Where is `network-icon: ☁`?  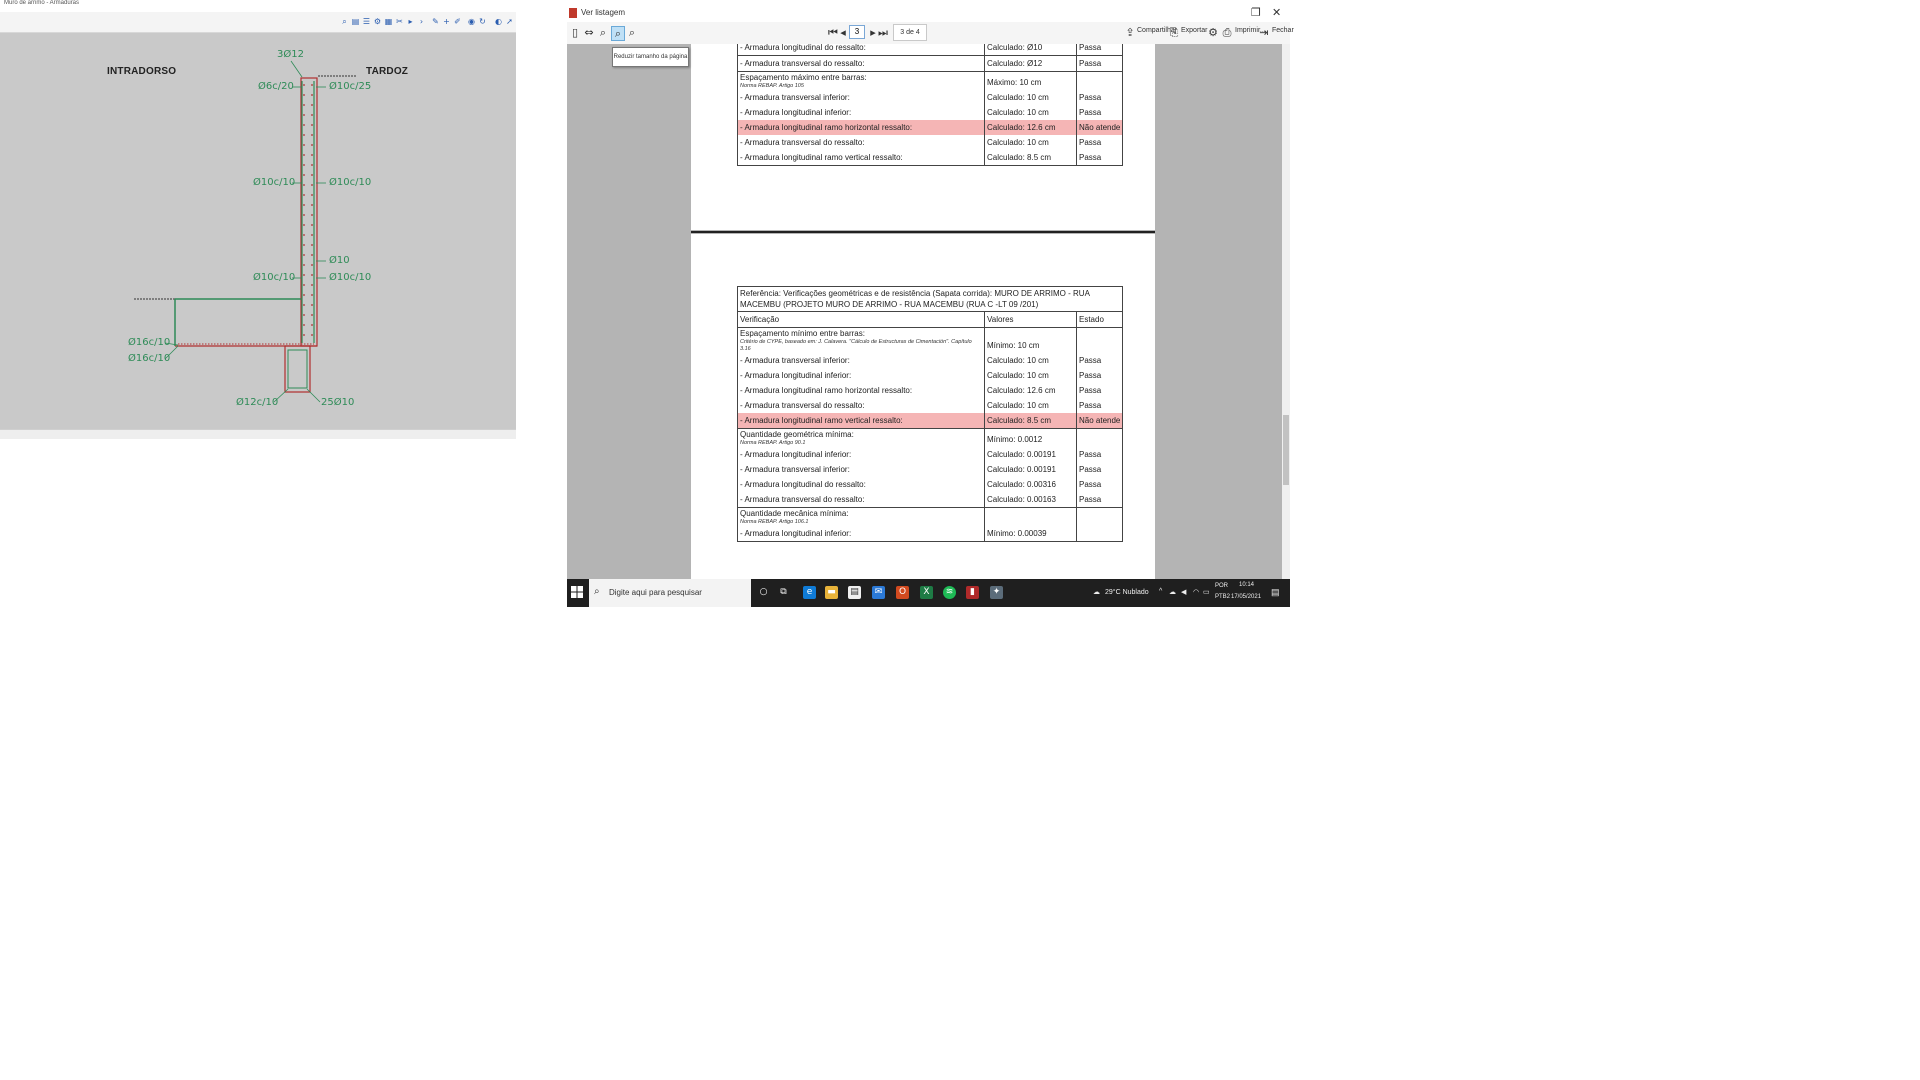 network-icon: ☁ is located at coordinates (1172, 592).